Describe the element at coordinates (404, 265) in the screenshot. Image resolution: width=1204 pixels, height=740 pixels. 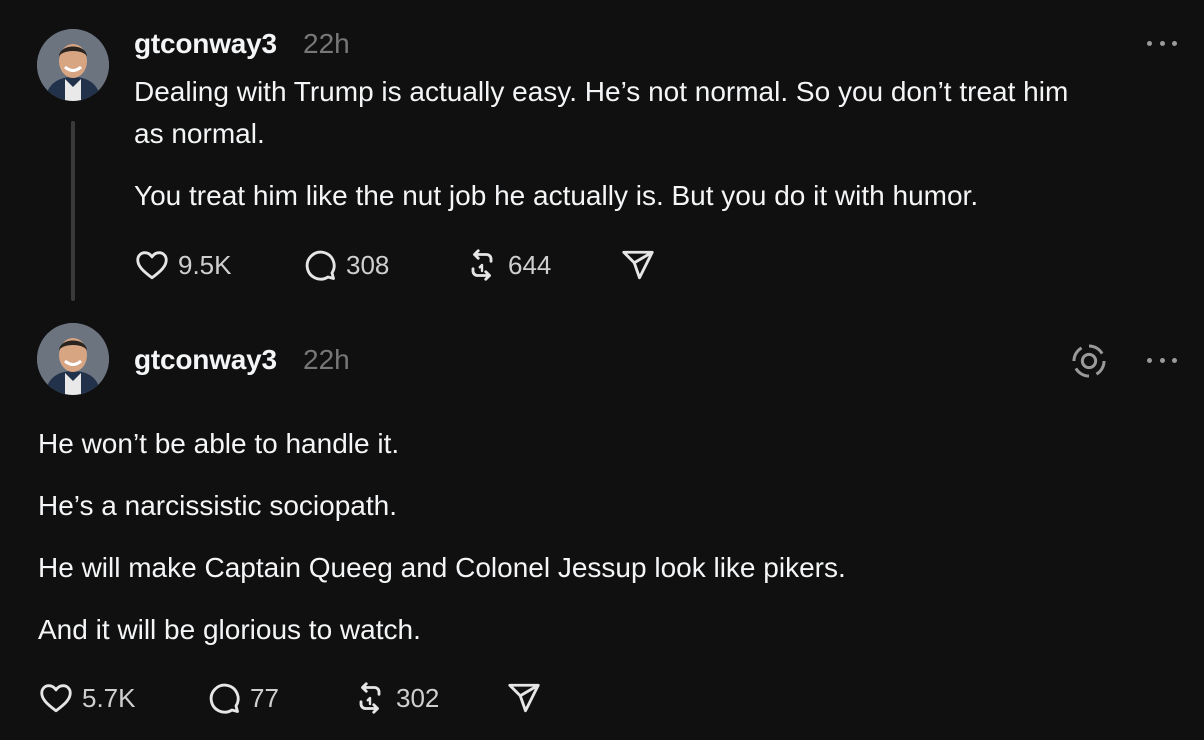
I see `post-actions: 9.5K 308 644` at that location.